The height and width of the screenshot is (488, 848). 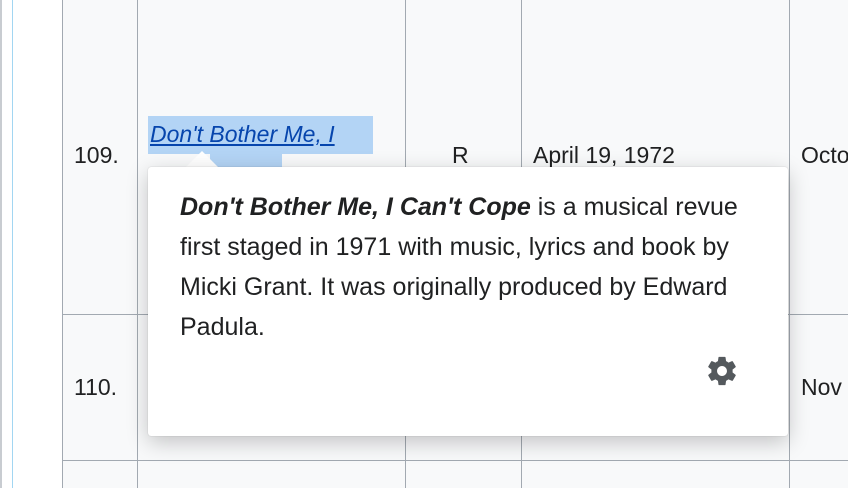 I want to click on row-divider, so click(x=455, y=460).